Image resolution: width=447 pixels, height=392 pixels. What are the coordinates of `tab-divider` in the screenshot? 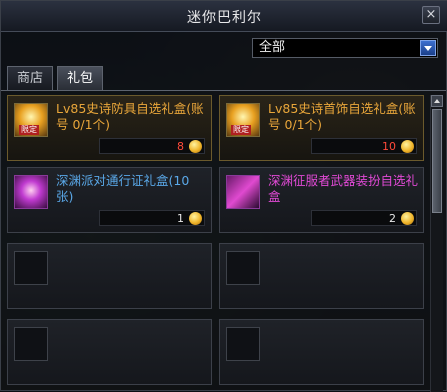 It's located at (223, 90).